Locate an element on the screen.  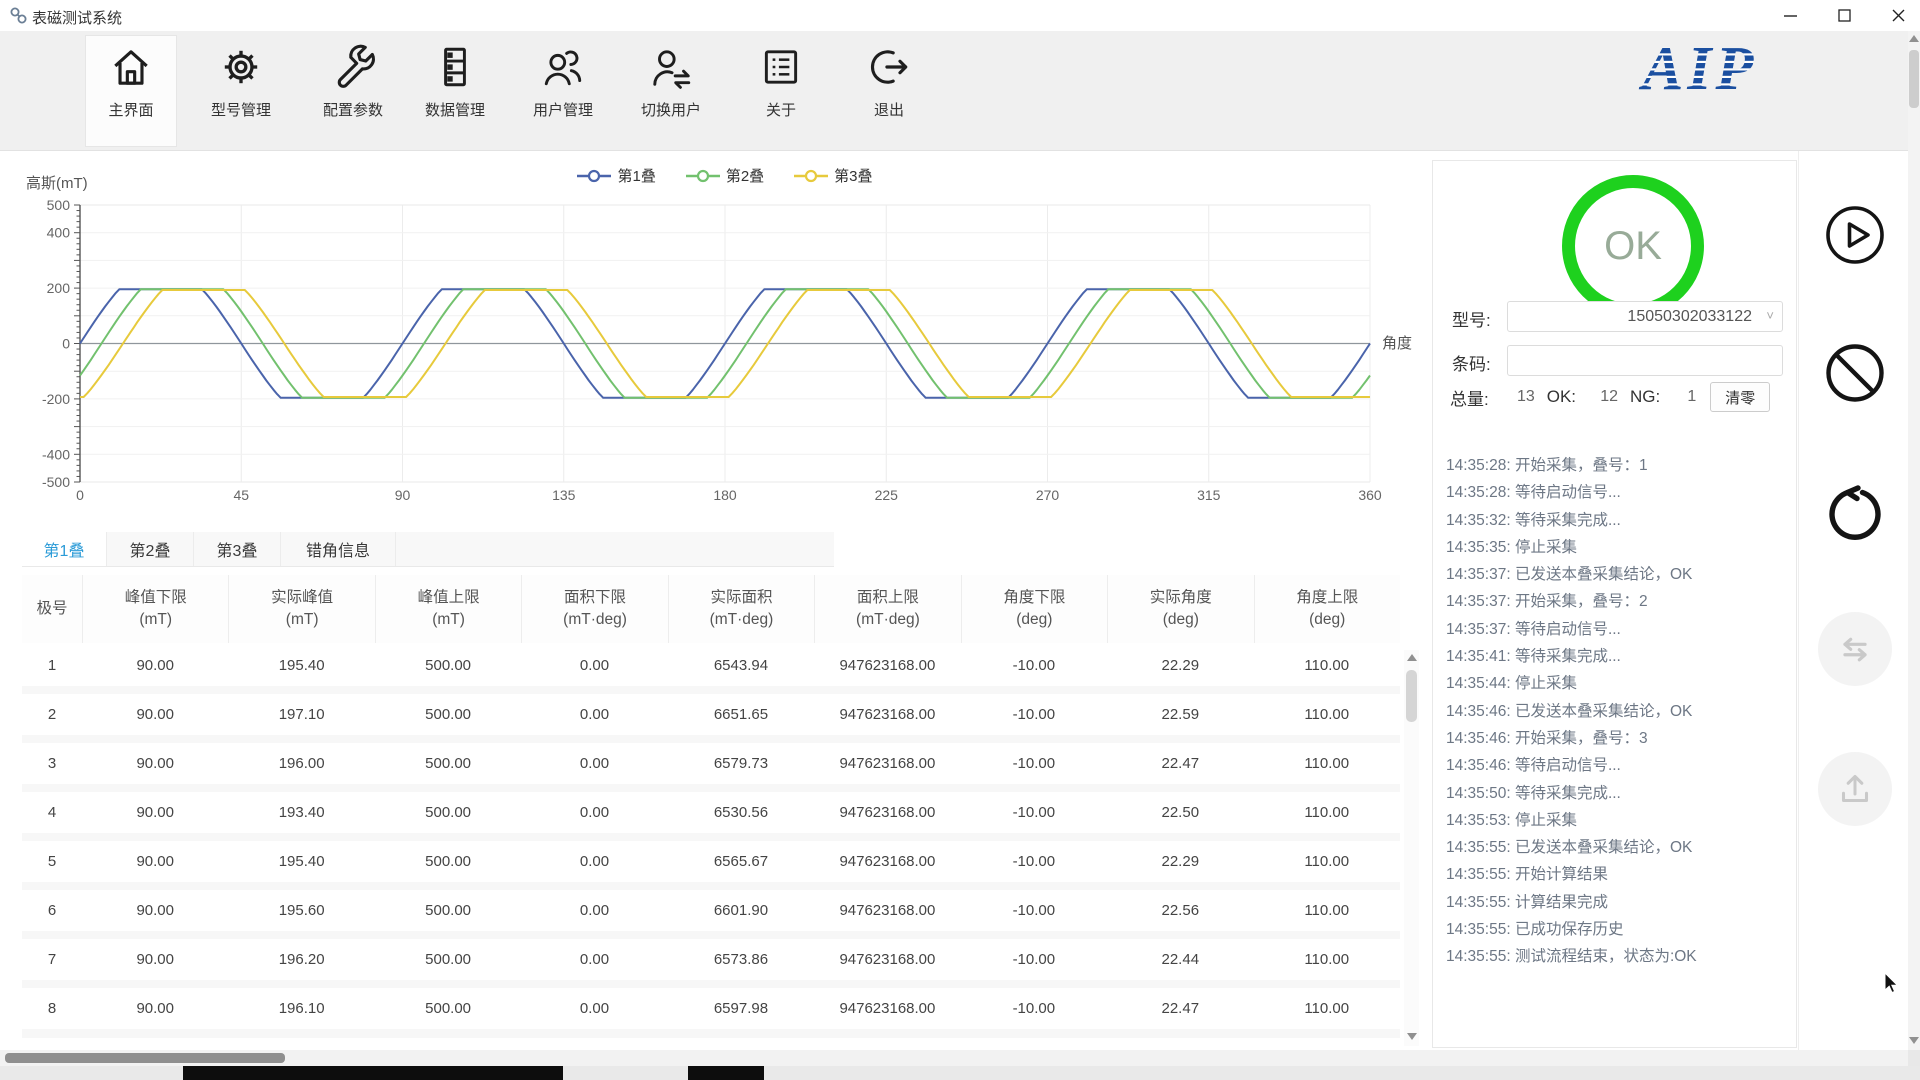
barcode-input is located at coordinates (1645, 360).